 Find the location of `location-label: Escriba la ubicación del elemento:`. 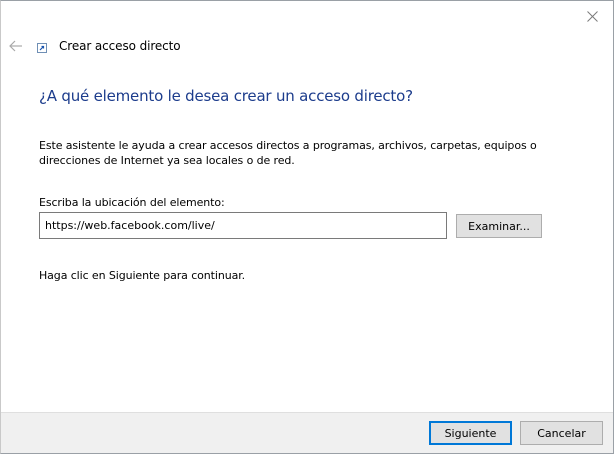

location-label: Escriba la ubicación del elemento: is located at coordinates (132, 202).